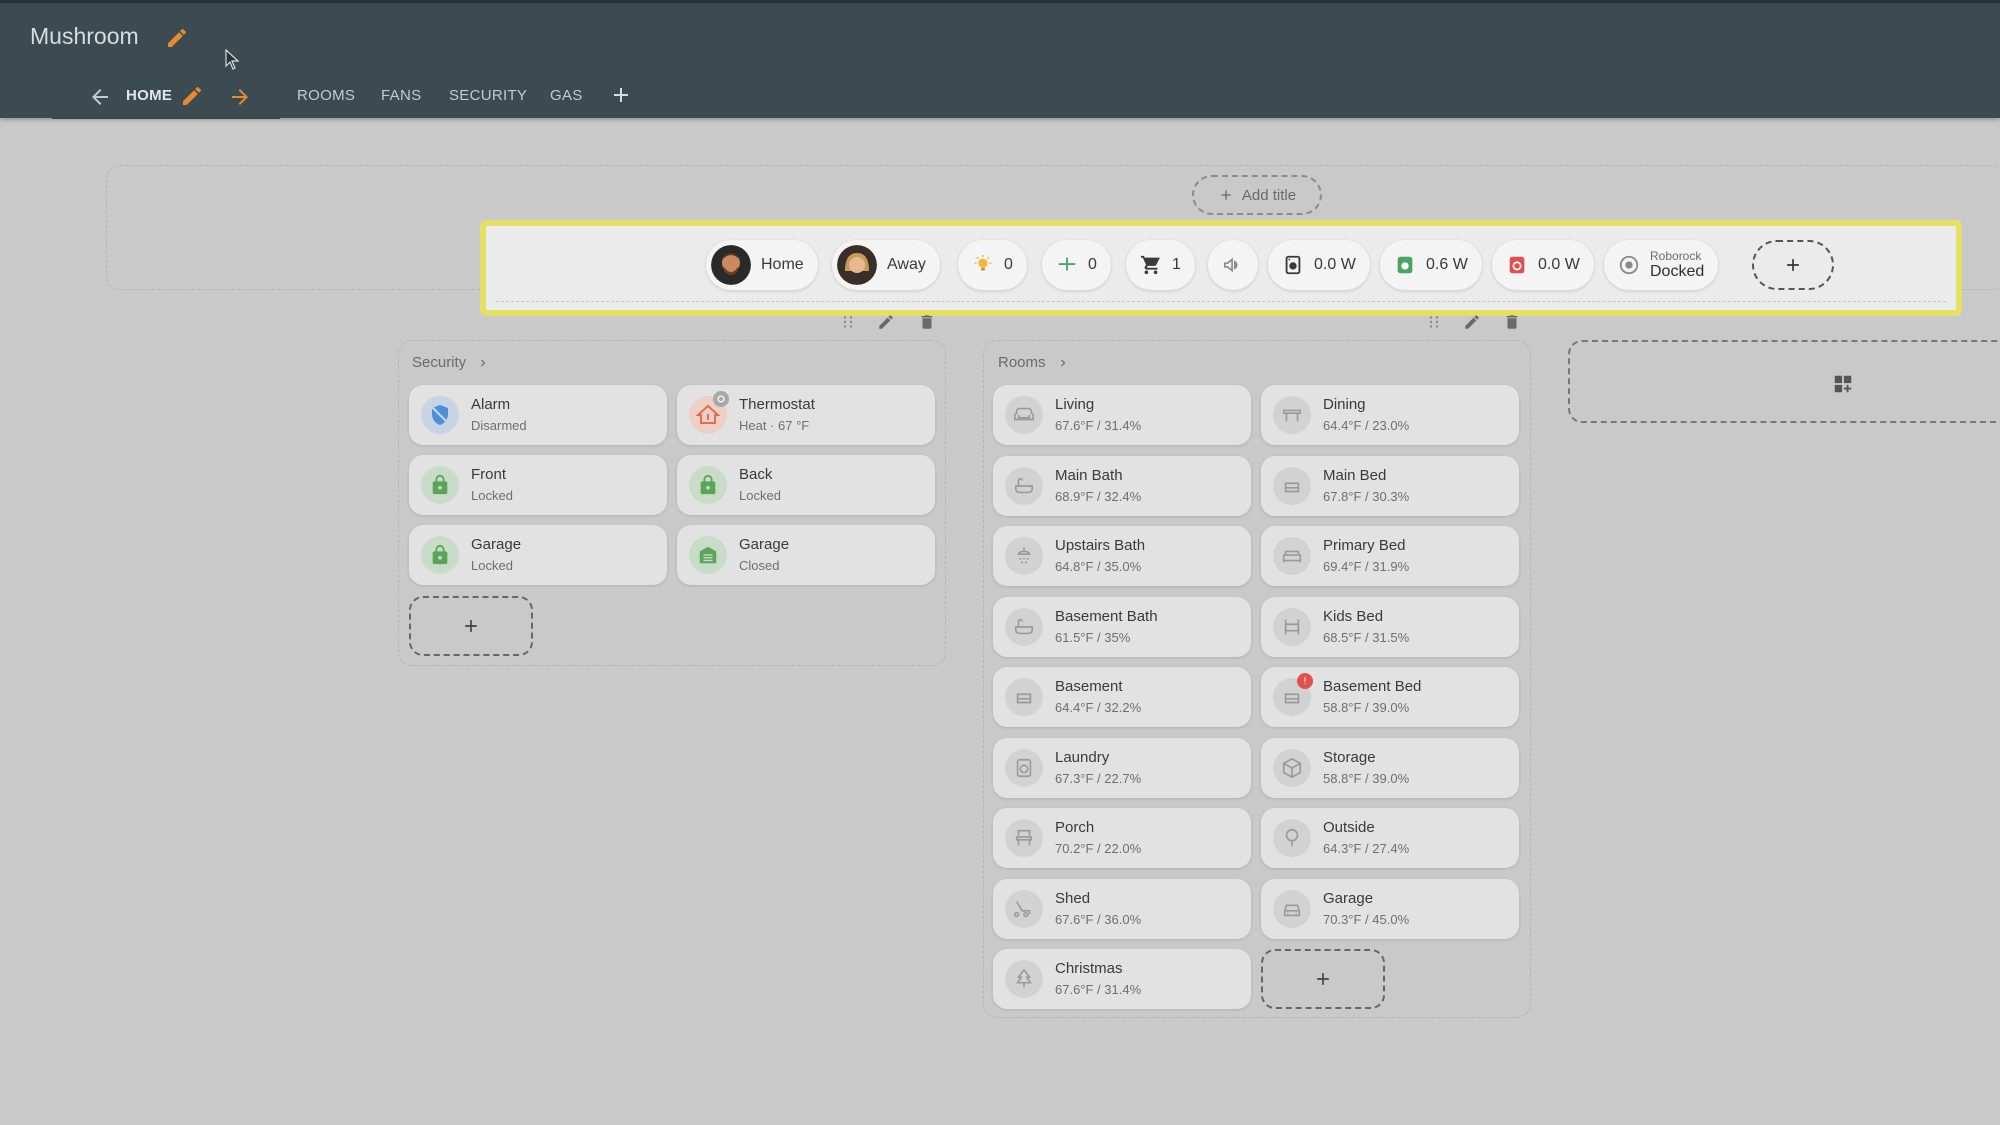  I want to click on card-name: Porch, so click(1075, 827).